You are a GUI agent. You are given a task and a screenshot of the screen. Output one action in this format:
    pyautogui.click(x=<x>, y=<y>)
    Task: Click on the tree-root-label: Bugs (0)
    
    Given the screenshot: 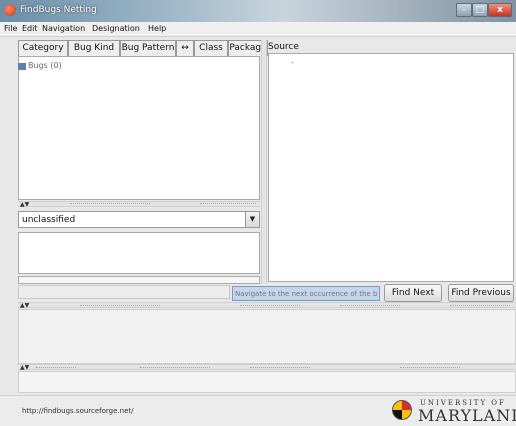 What is the action you would take?
    pyautogui.click(x=45, y=65)
    